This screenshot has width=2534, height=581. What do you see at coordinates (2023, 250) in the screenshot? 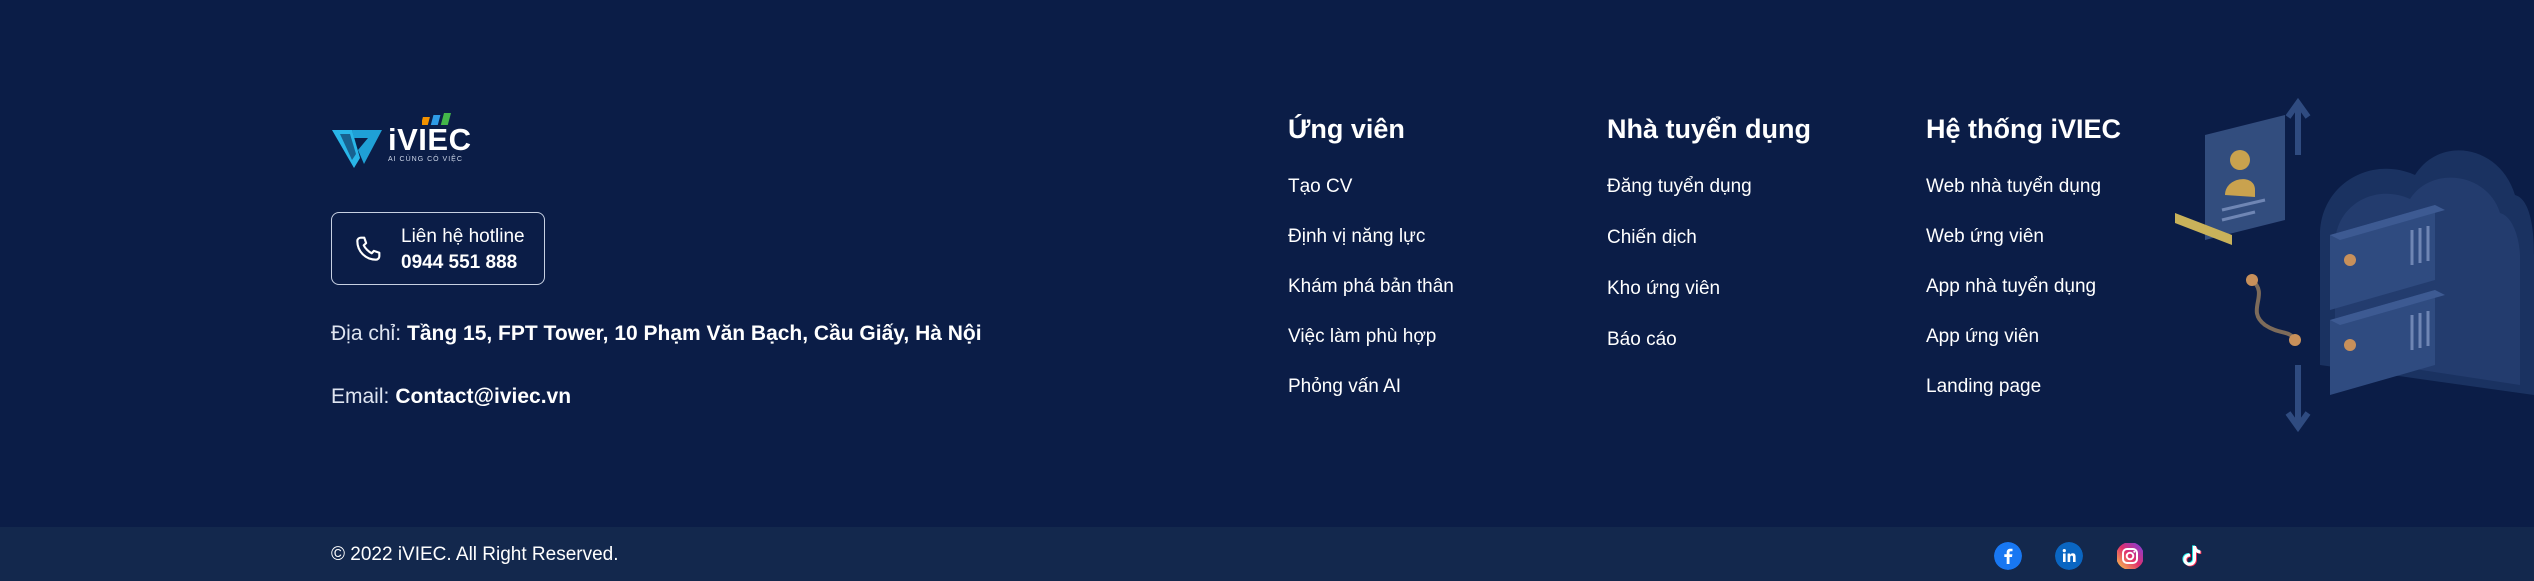
I see `footer-link-web-candidate: Web ứng viên` at bounding box center [2023, 250].